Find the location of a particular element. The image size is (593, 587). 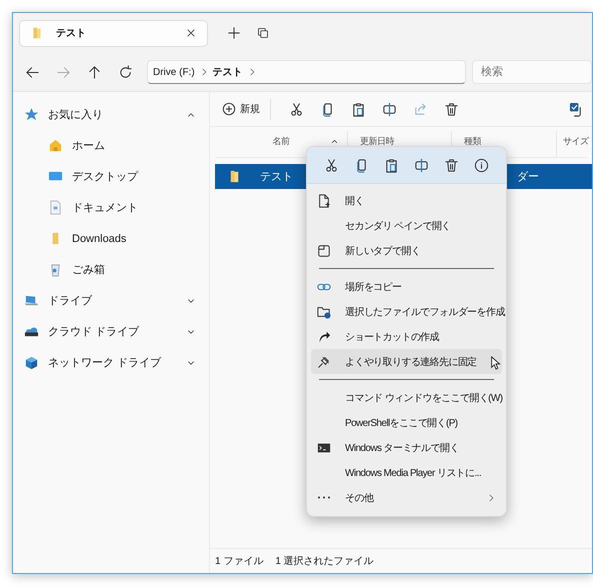

sidebar-item: ごみ箱 is located at coordinates (111, 269).